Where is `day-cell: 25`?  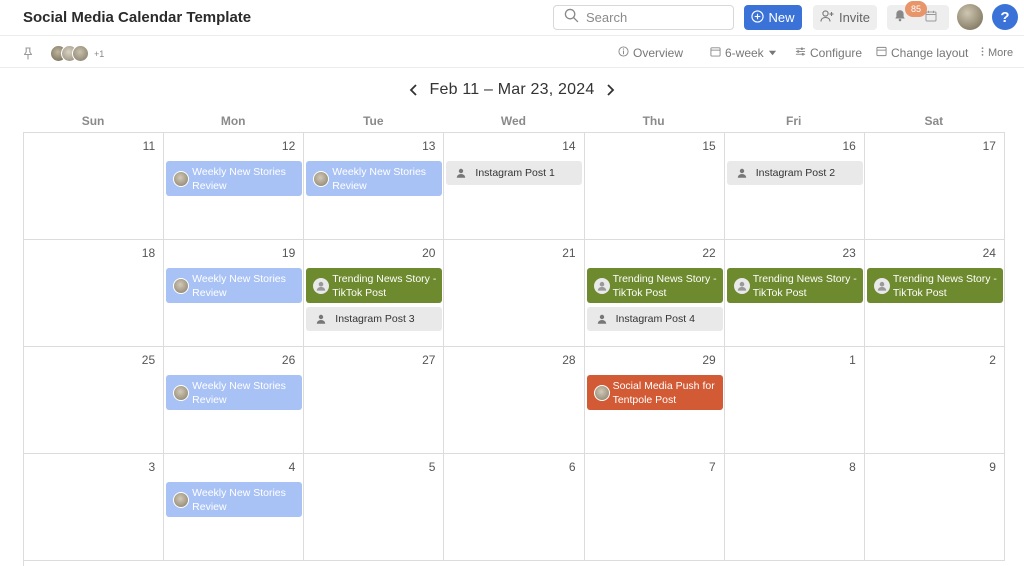
day-cell: 25 is located at coordinates (94, 400).